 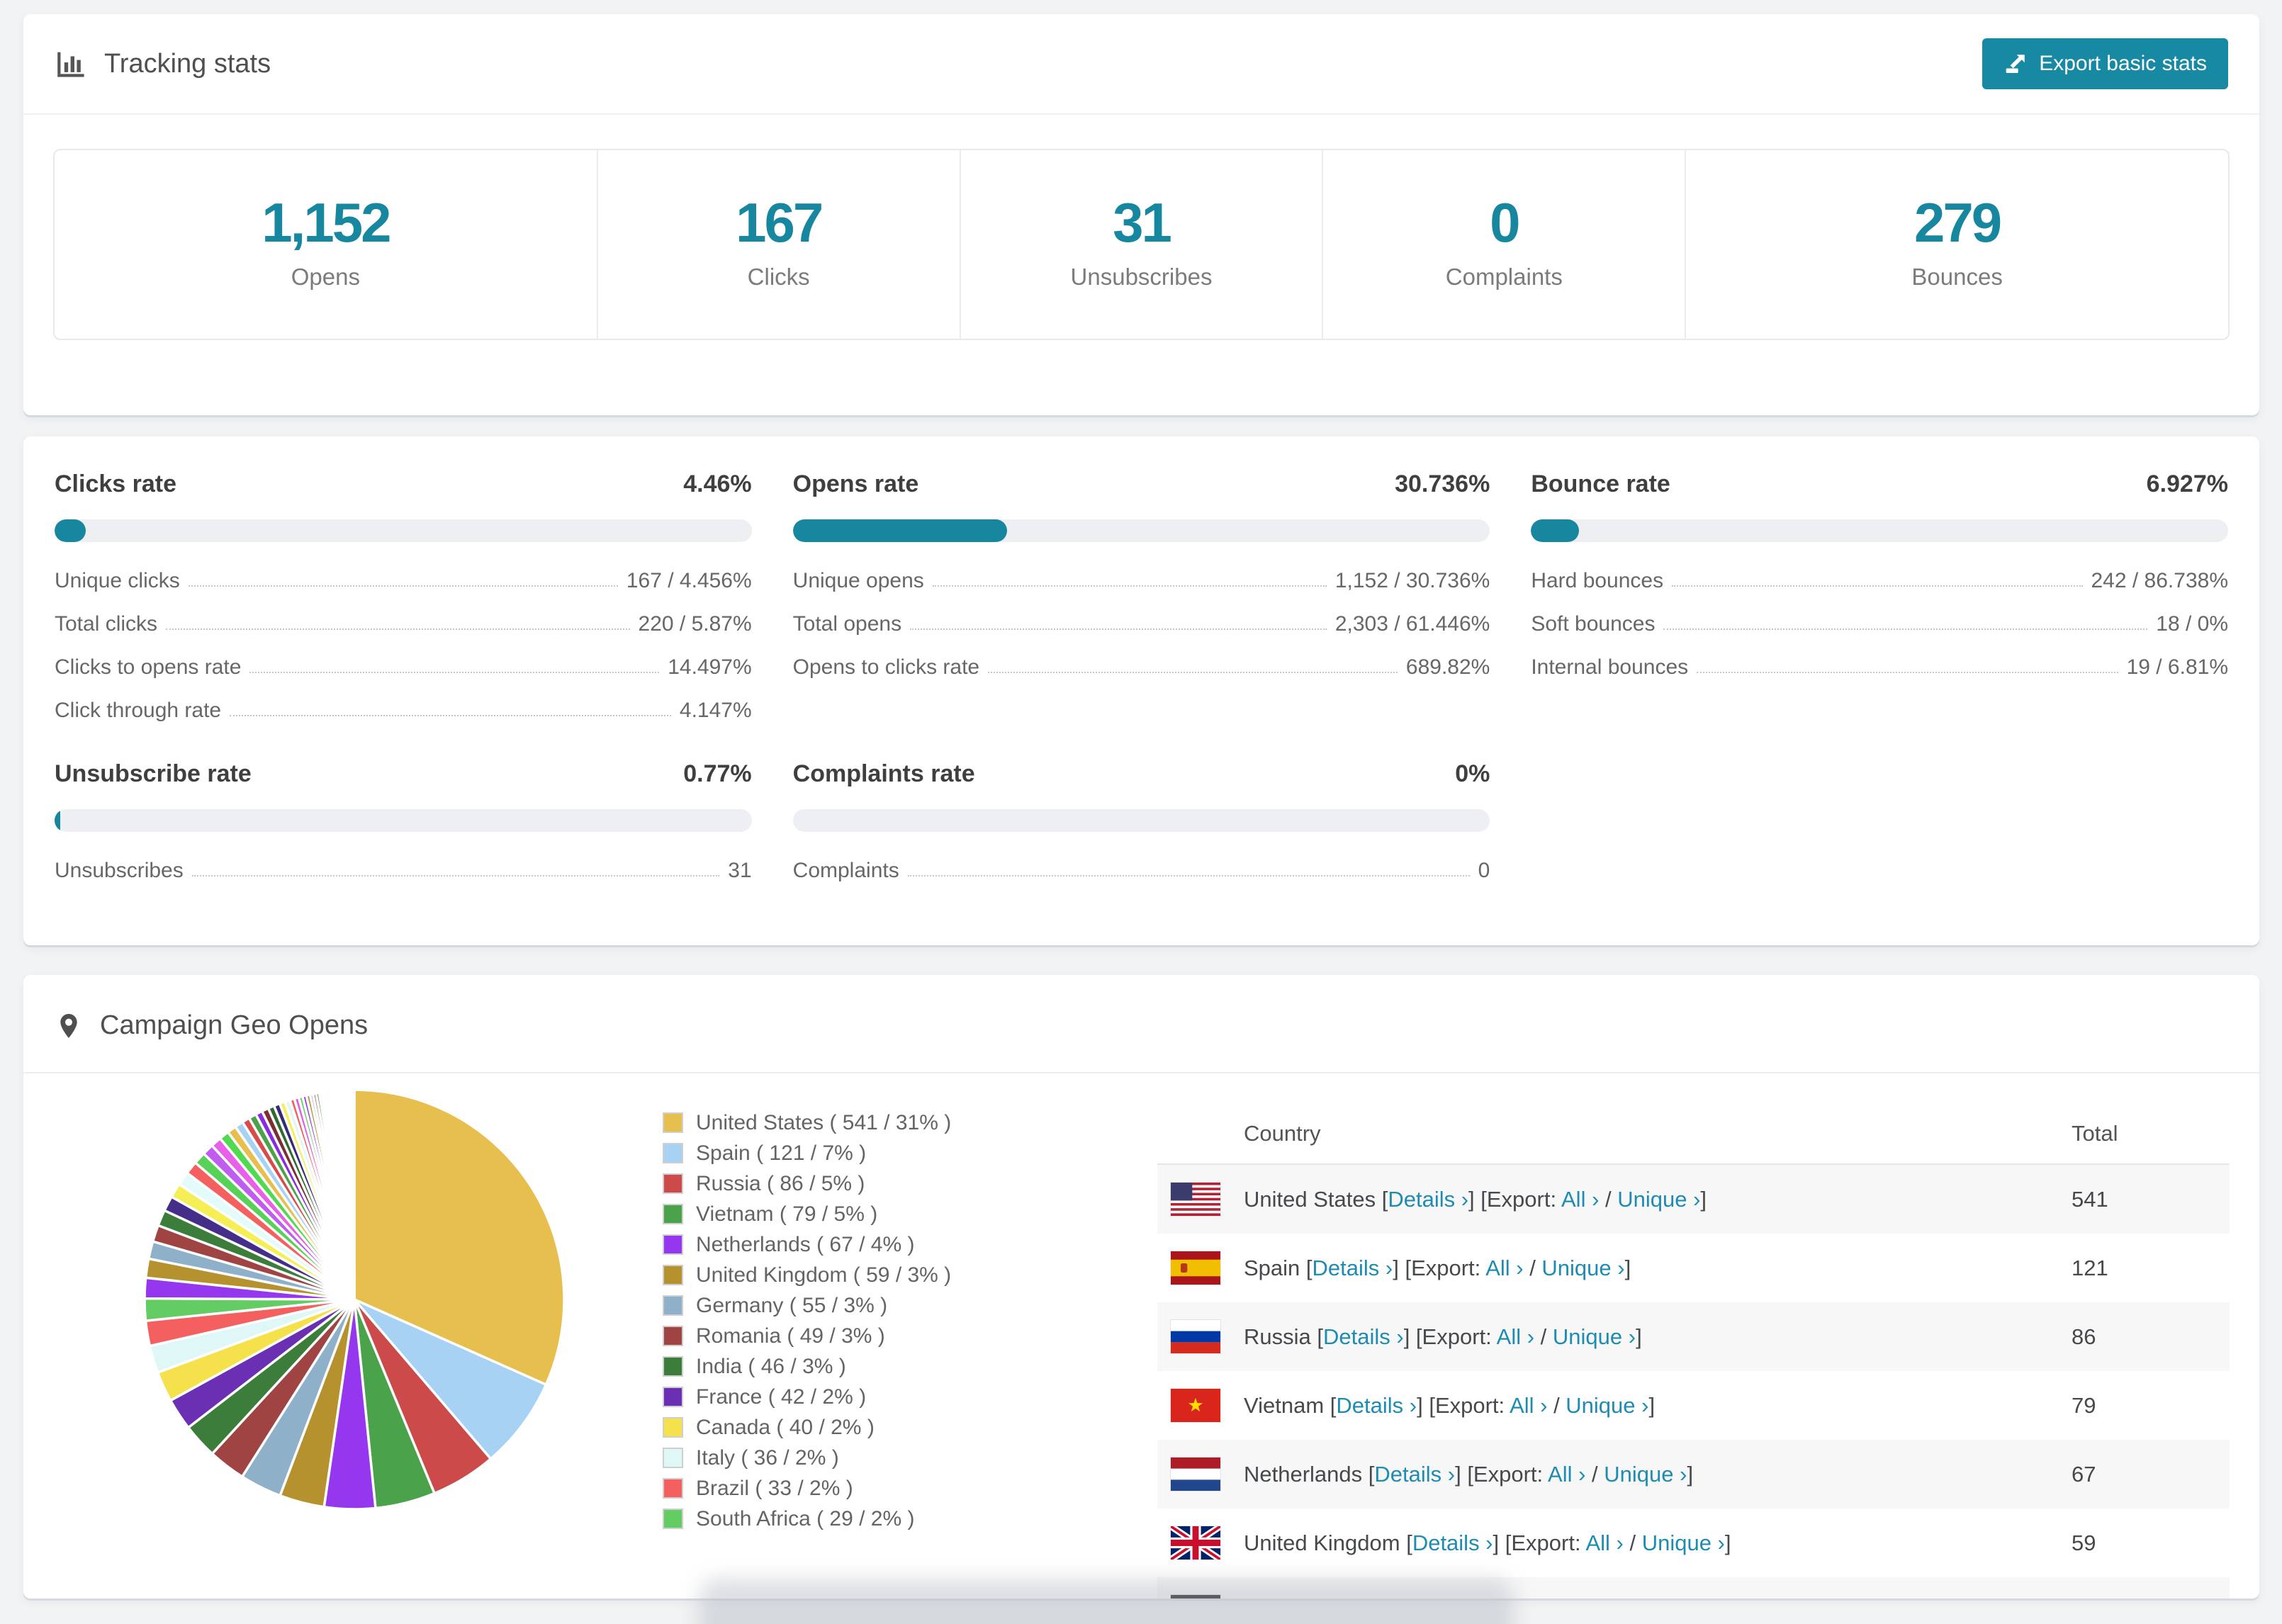 I want to click on column-header-total: Total, so click(x=2095, y=1134).